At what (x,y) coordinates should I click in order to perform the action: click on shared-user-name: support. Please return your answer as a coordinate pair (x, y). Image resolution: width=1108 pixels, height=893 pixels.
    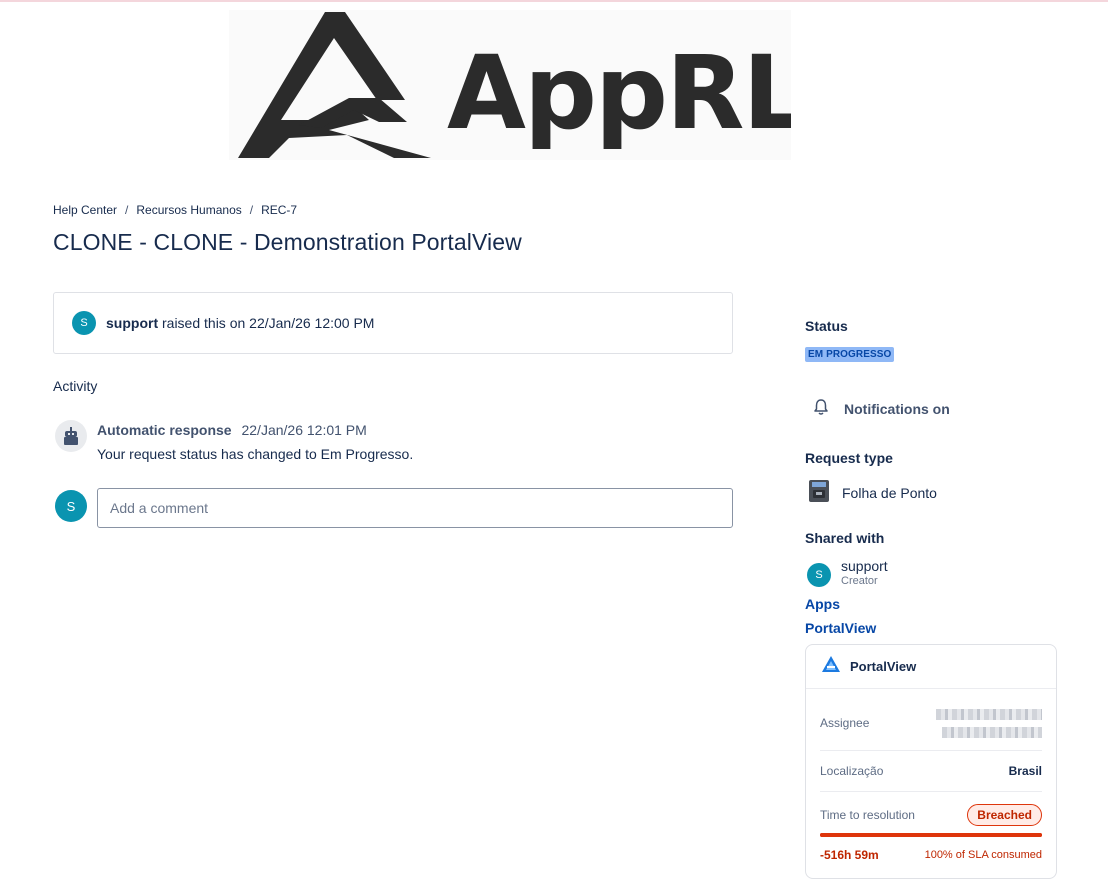
    Looking at the image, I should click on (864, 566).